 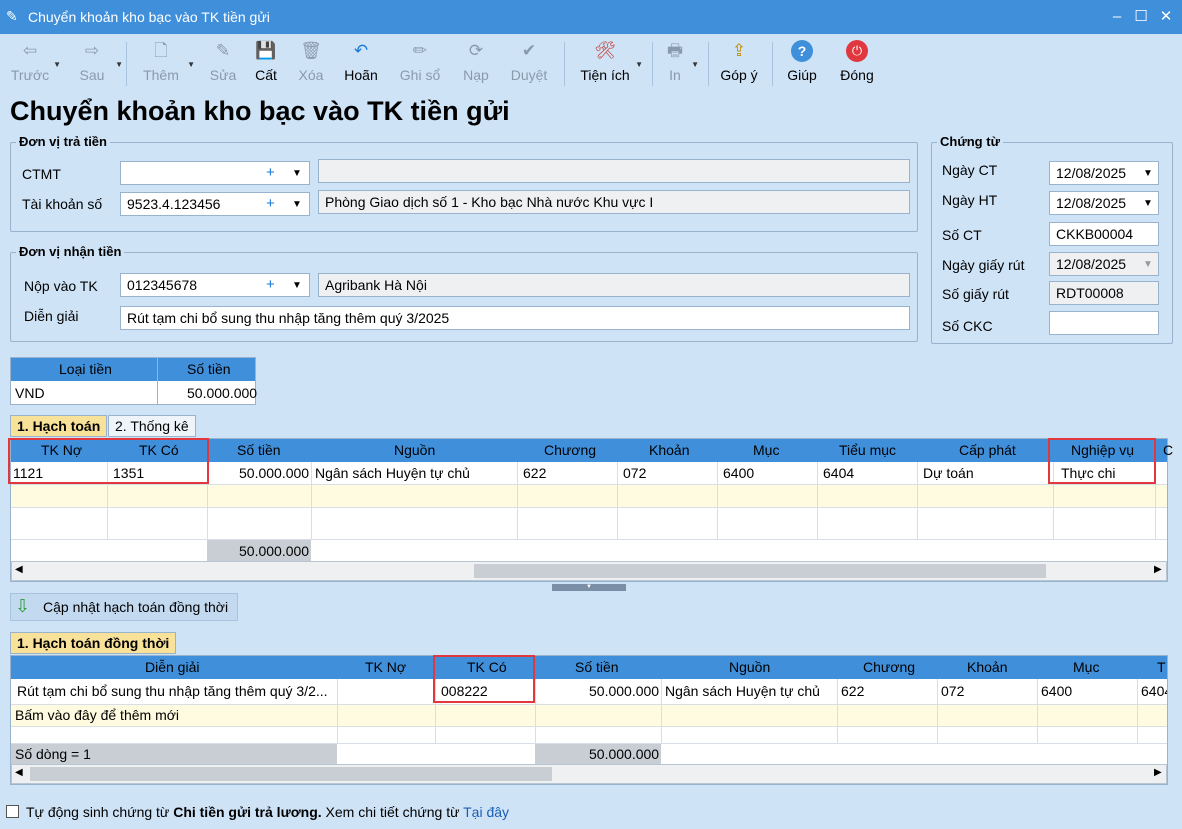 What do you see at coordinates (679, 63) in the screenshot?
I see `print-button: 🖶 In ▼` at bounding box center [679, 63].